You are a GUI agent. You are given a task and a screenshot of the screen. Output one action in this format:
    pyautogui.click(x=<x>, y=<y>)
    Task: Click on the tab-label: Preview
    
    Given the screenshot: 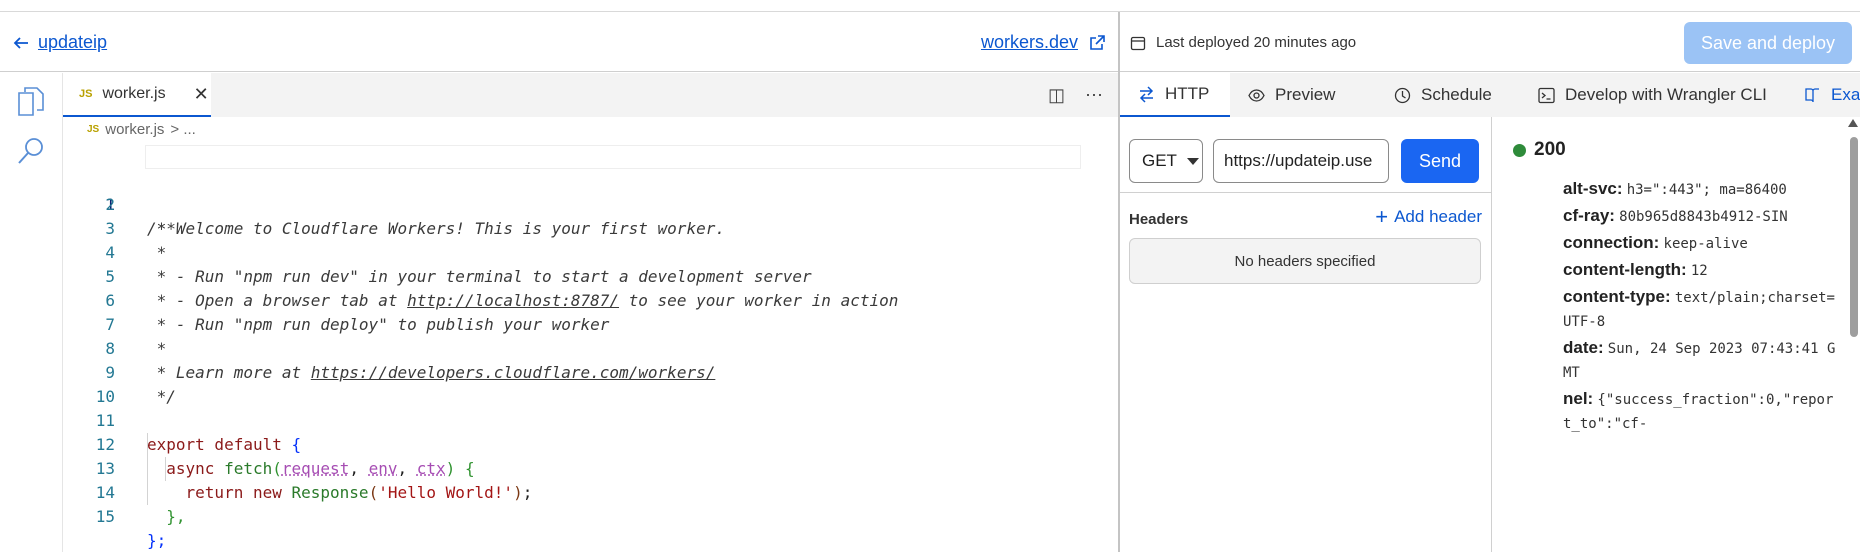 What is the action you would take?
    pyautogui.click(x=1305, y=94)
    